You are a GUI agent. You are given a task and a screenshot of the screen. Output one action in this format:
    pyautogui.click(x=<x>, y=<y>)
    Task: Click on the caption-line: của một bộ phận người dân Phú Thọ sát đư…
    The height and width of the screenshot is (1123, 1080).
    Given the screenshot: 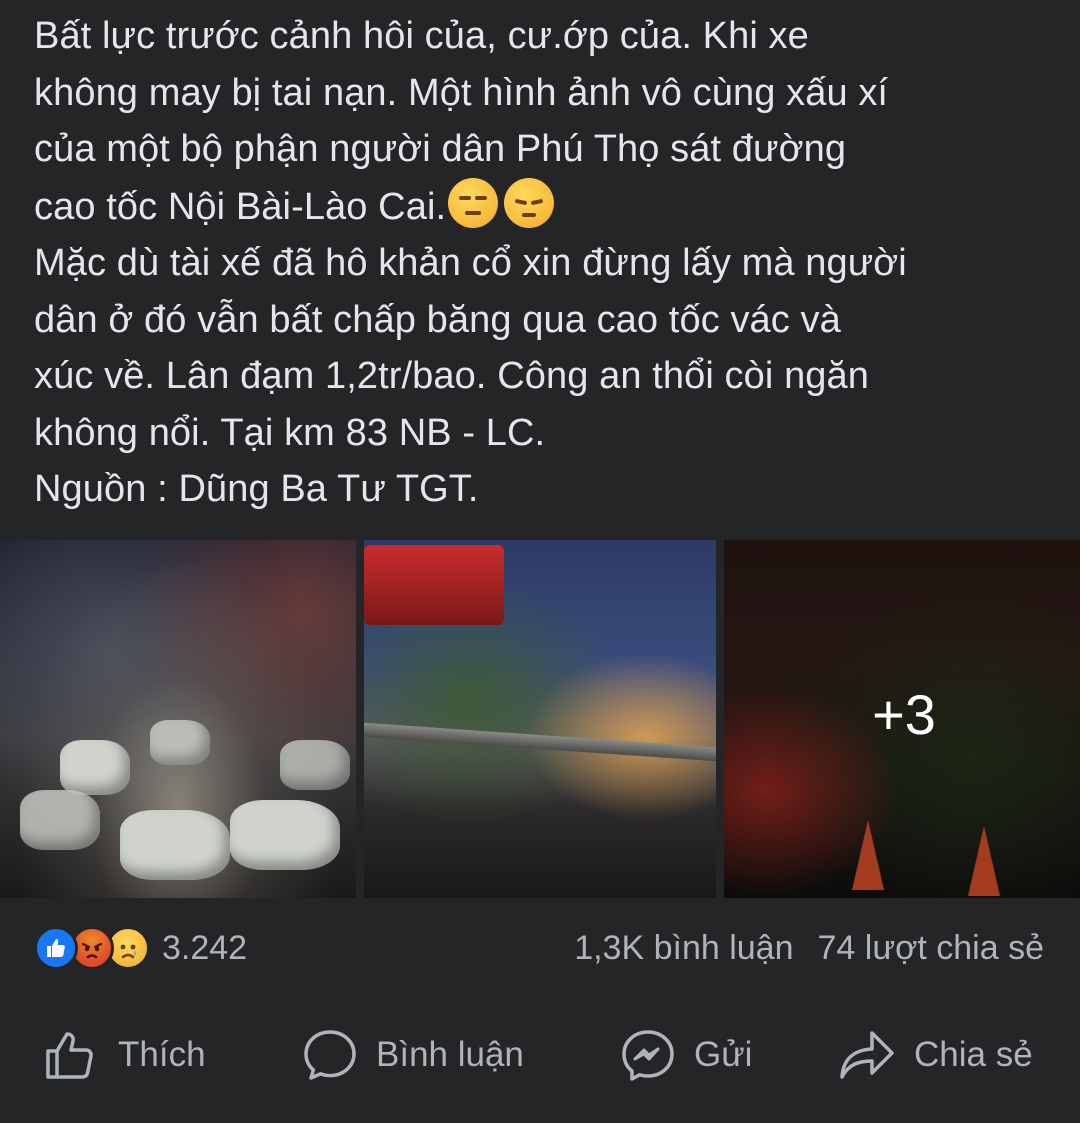 What is the action you would take?
    pyautogui.click(x=440, y=149)
    